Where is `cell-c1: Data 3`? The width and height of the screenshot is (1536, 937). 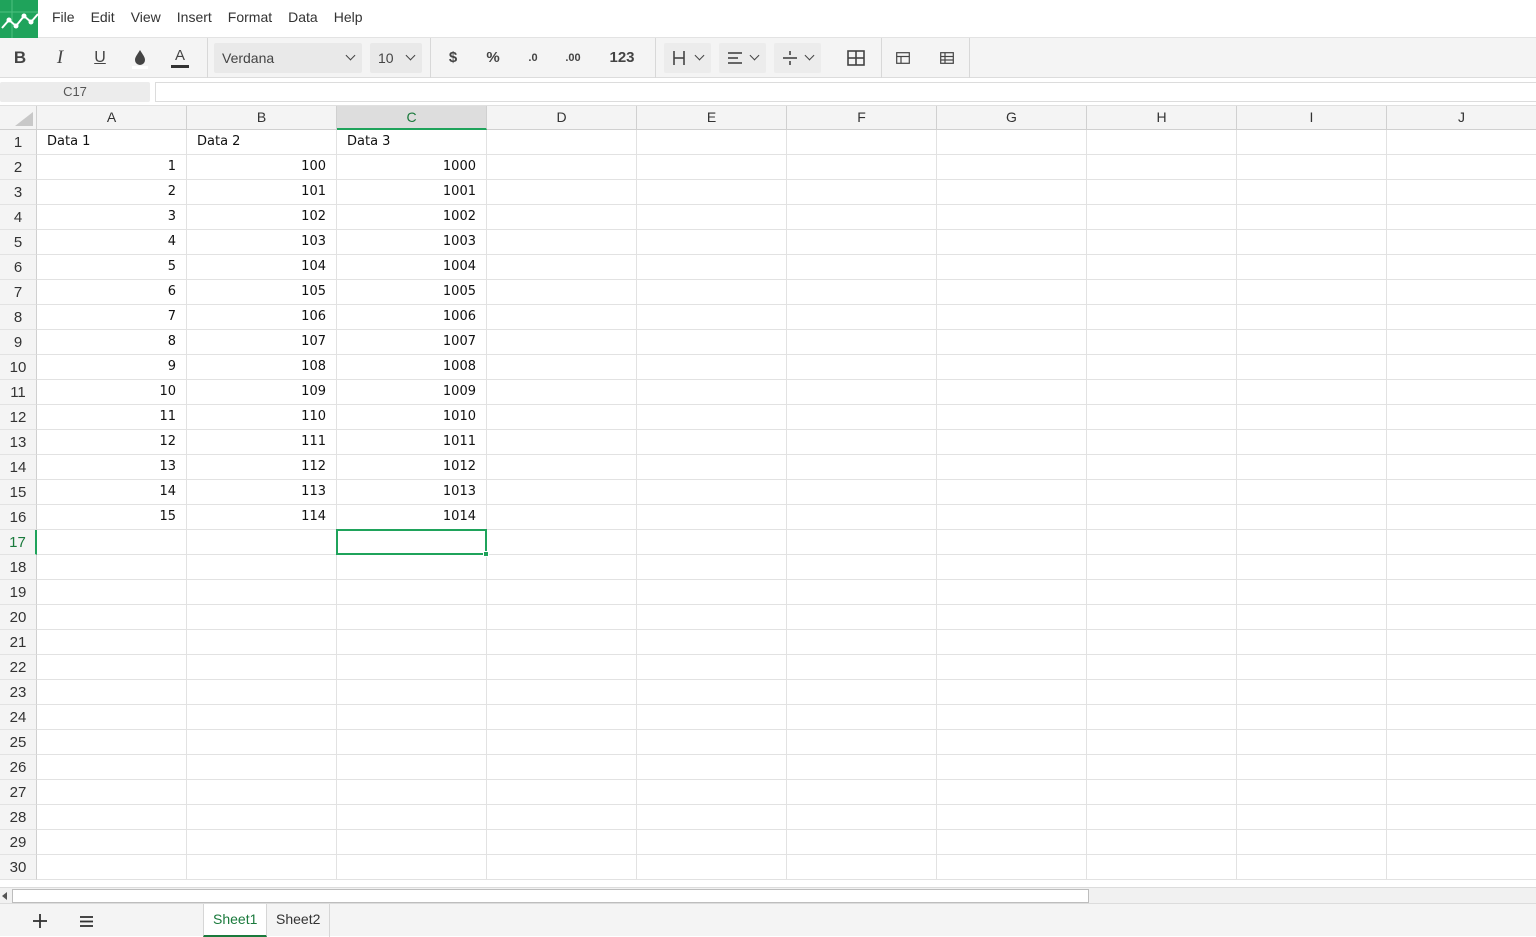
cell-c1: Data 3 is located at coordinates (412, 142).